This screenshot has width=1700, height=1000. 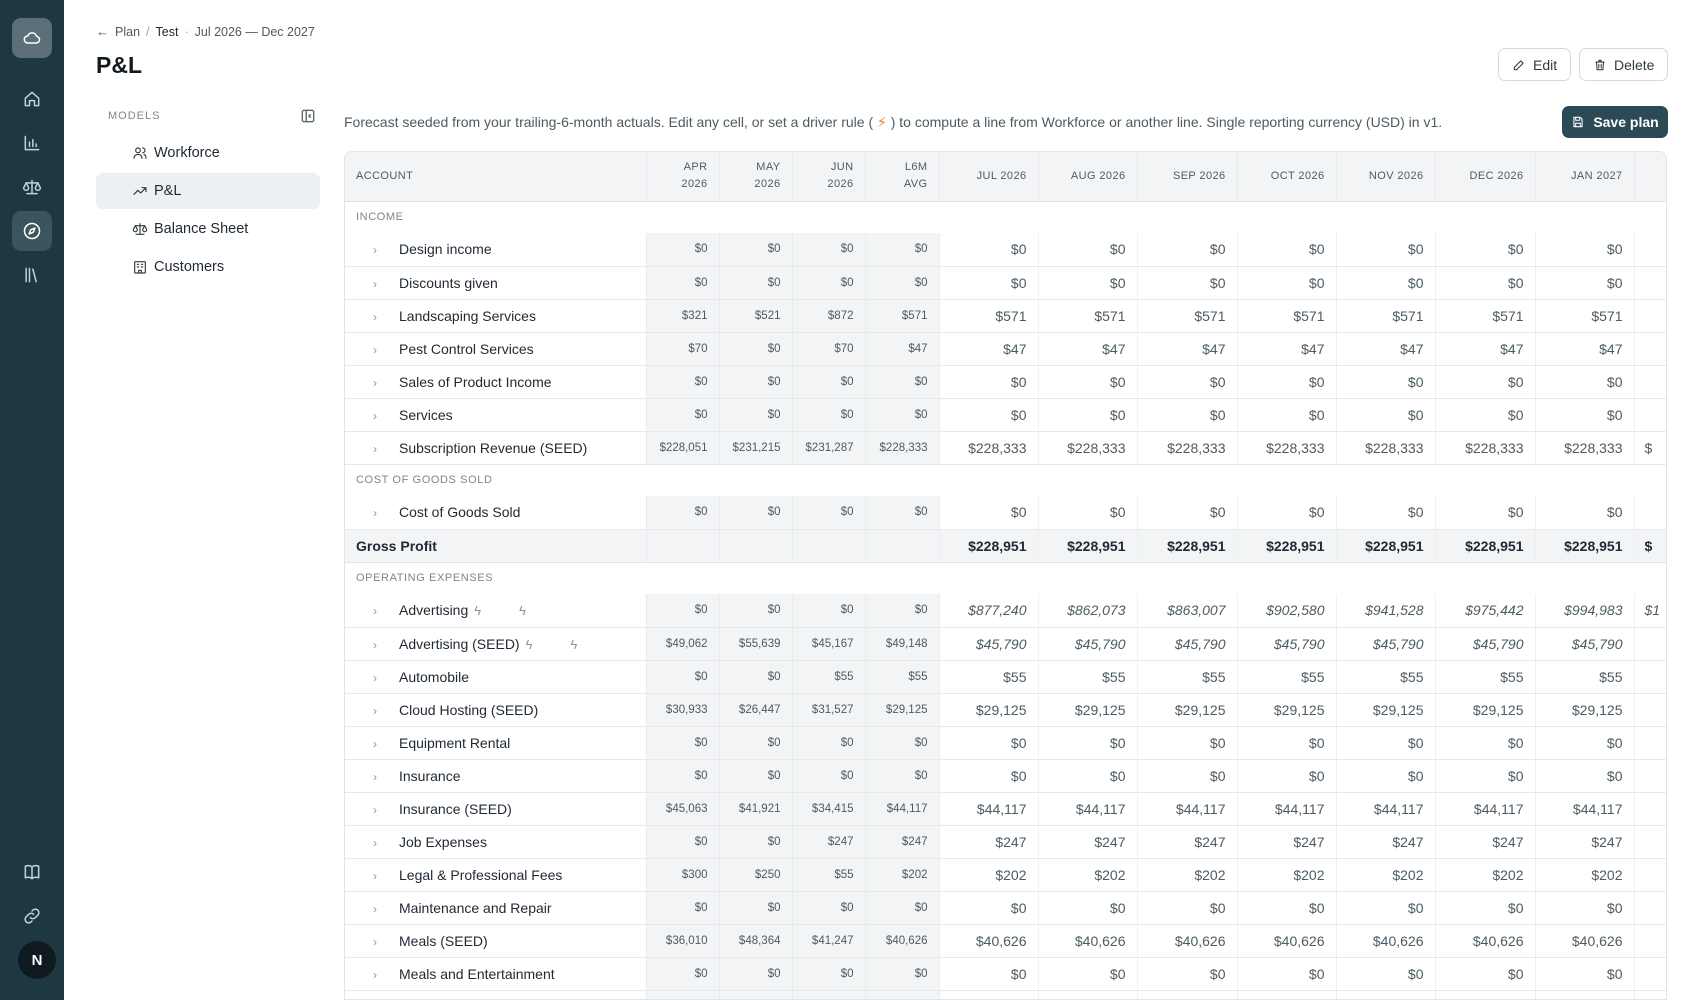 What do you see at coordinates (529, 644) in the screenshot?
I see `driver-bolt-icon: ϟ` at bounding box center [529, 644].